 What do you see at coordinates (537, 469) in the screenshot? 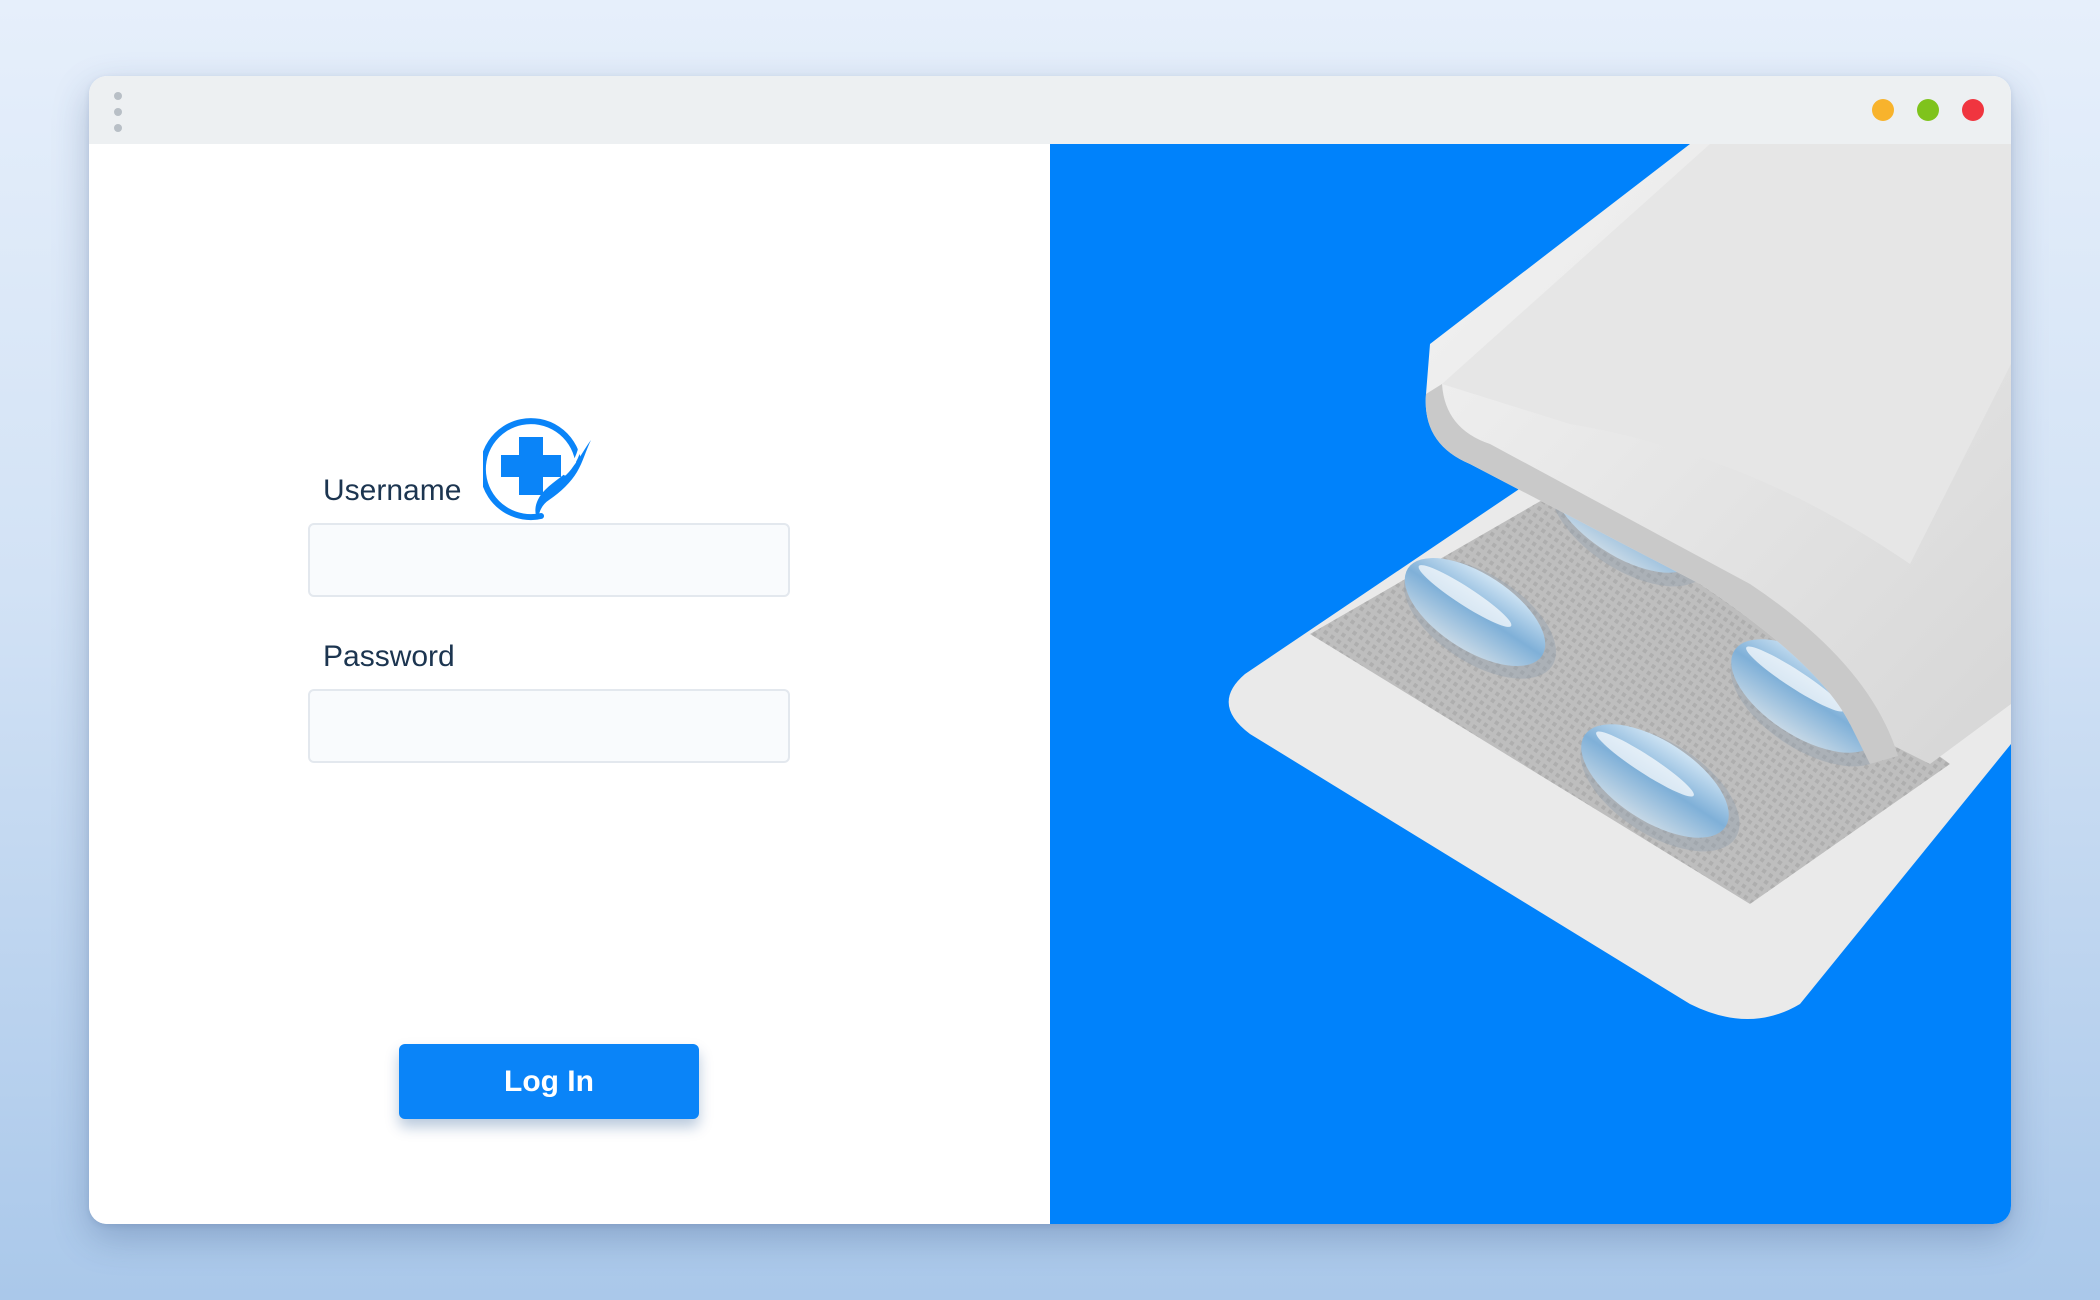
I see `medical-cross-hand-icon` at bounding box center [537, 469].